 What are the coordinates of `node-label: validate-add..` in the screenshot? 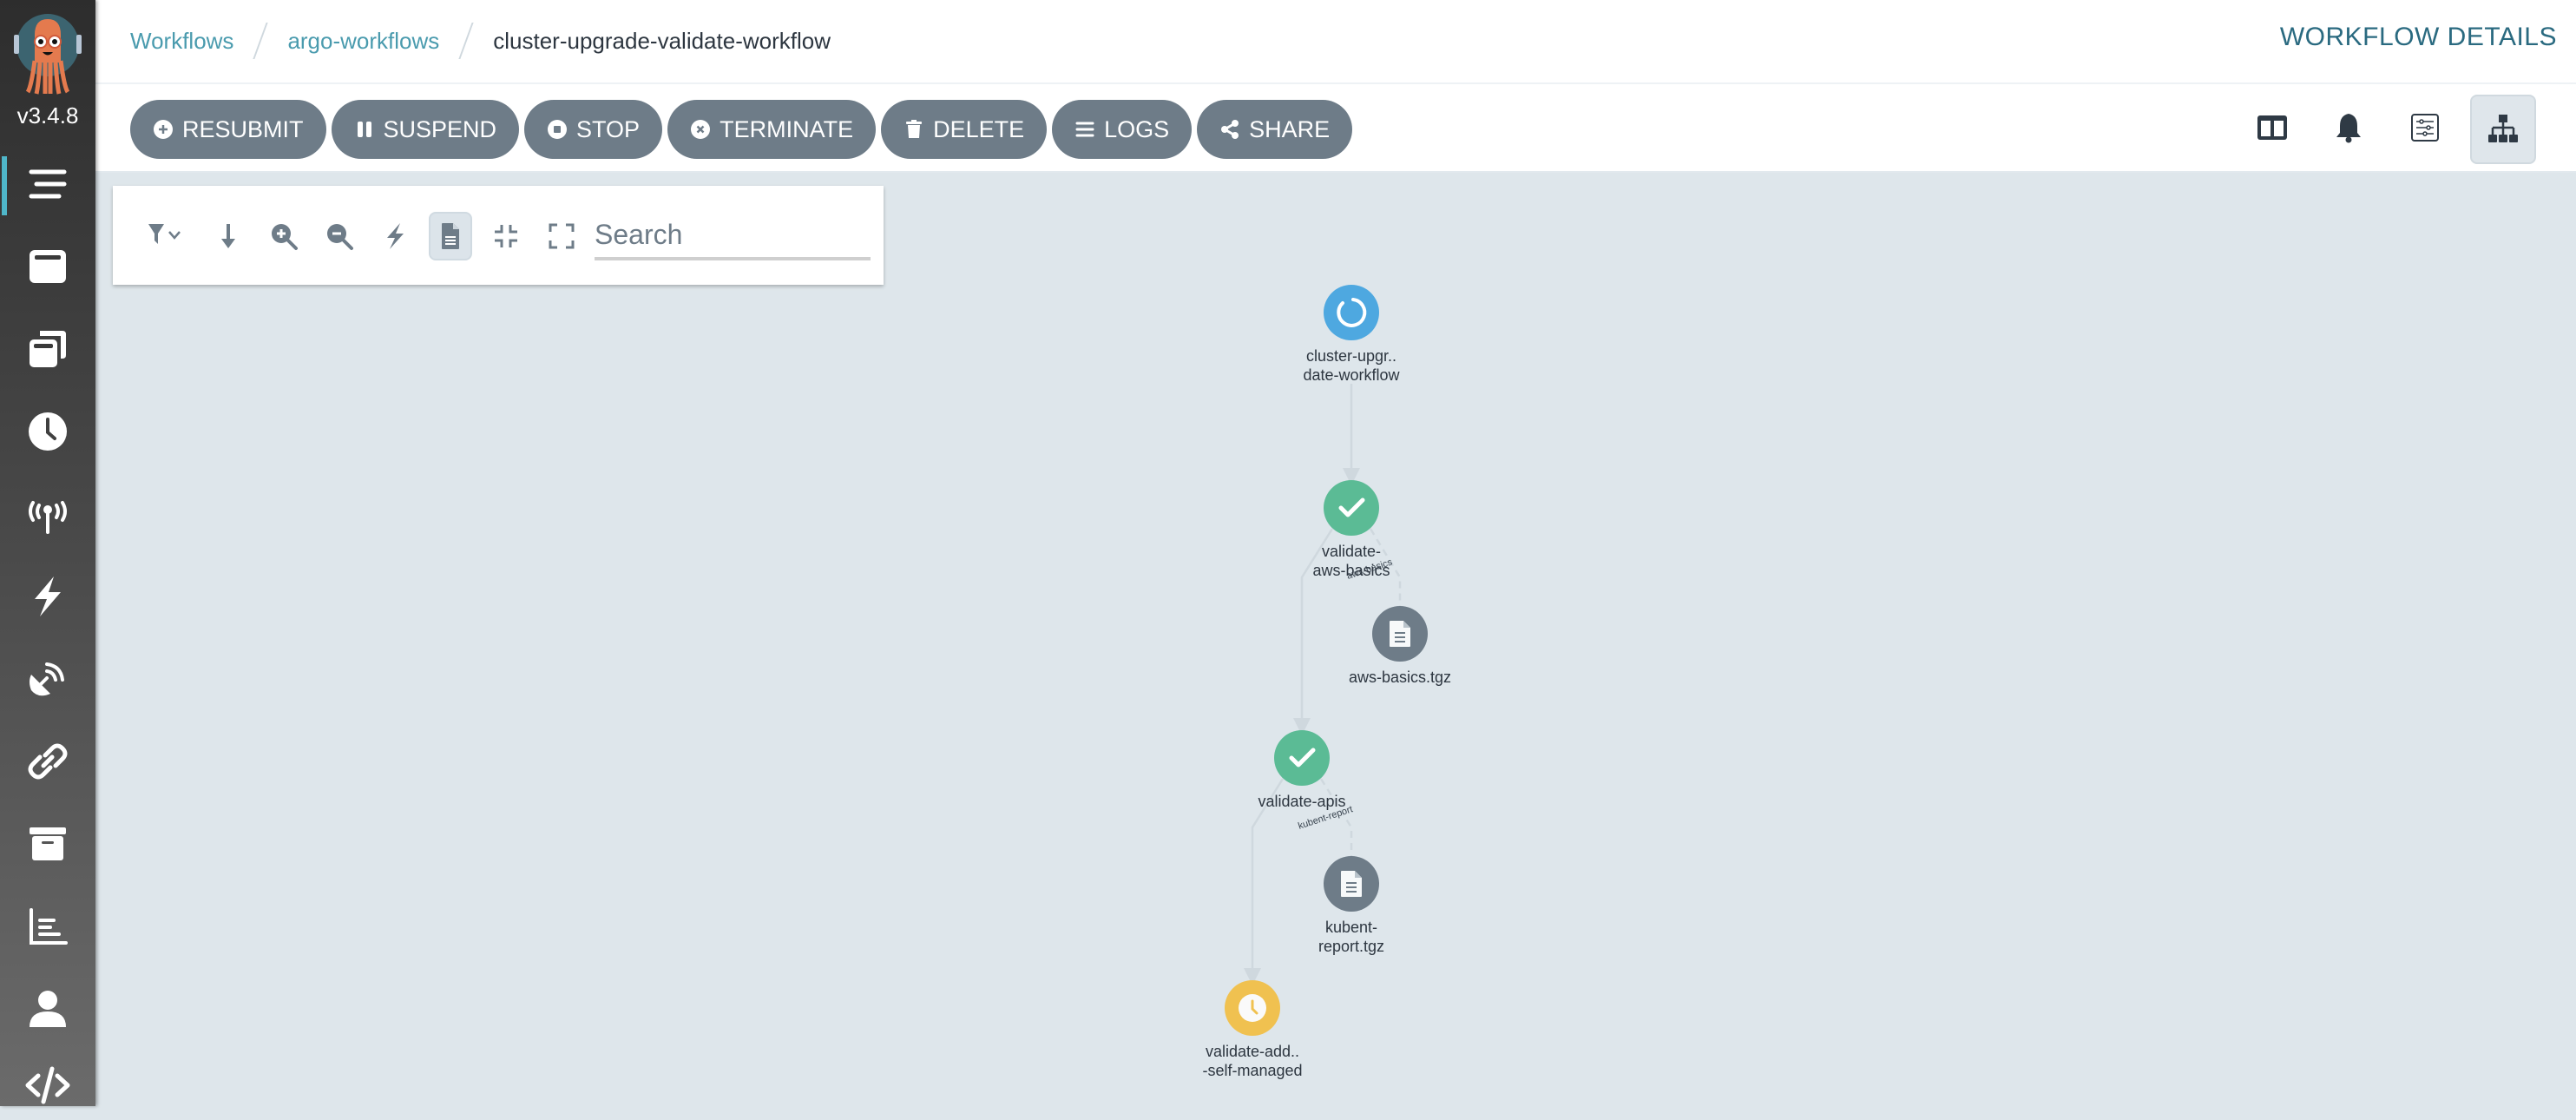 It's located at (1252, 1051).